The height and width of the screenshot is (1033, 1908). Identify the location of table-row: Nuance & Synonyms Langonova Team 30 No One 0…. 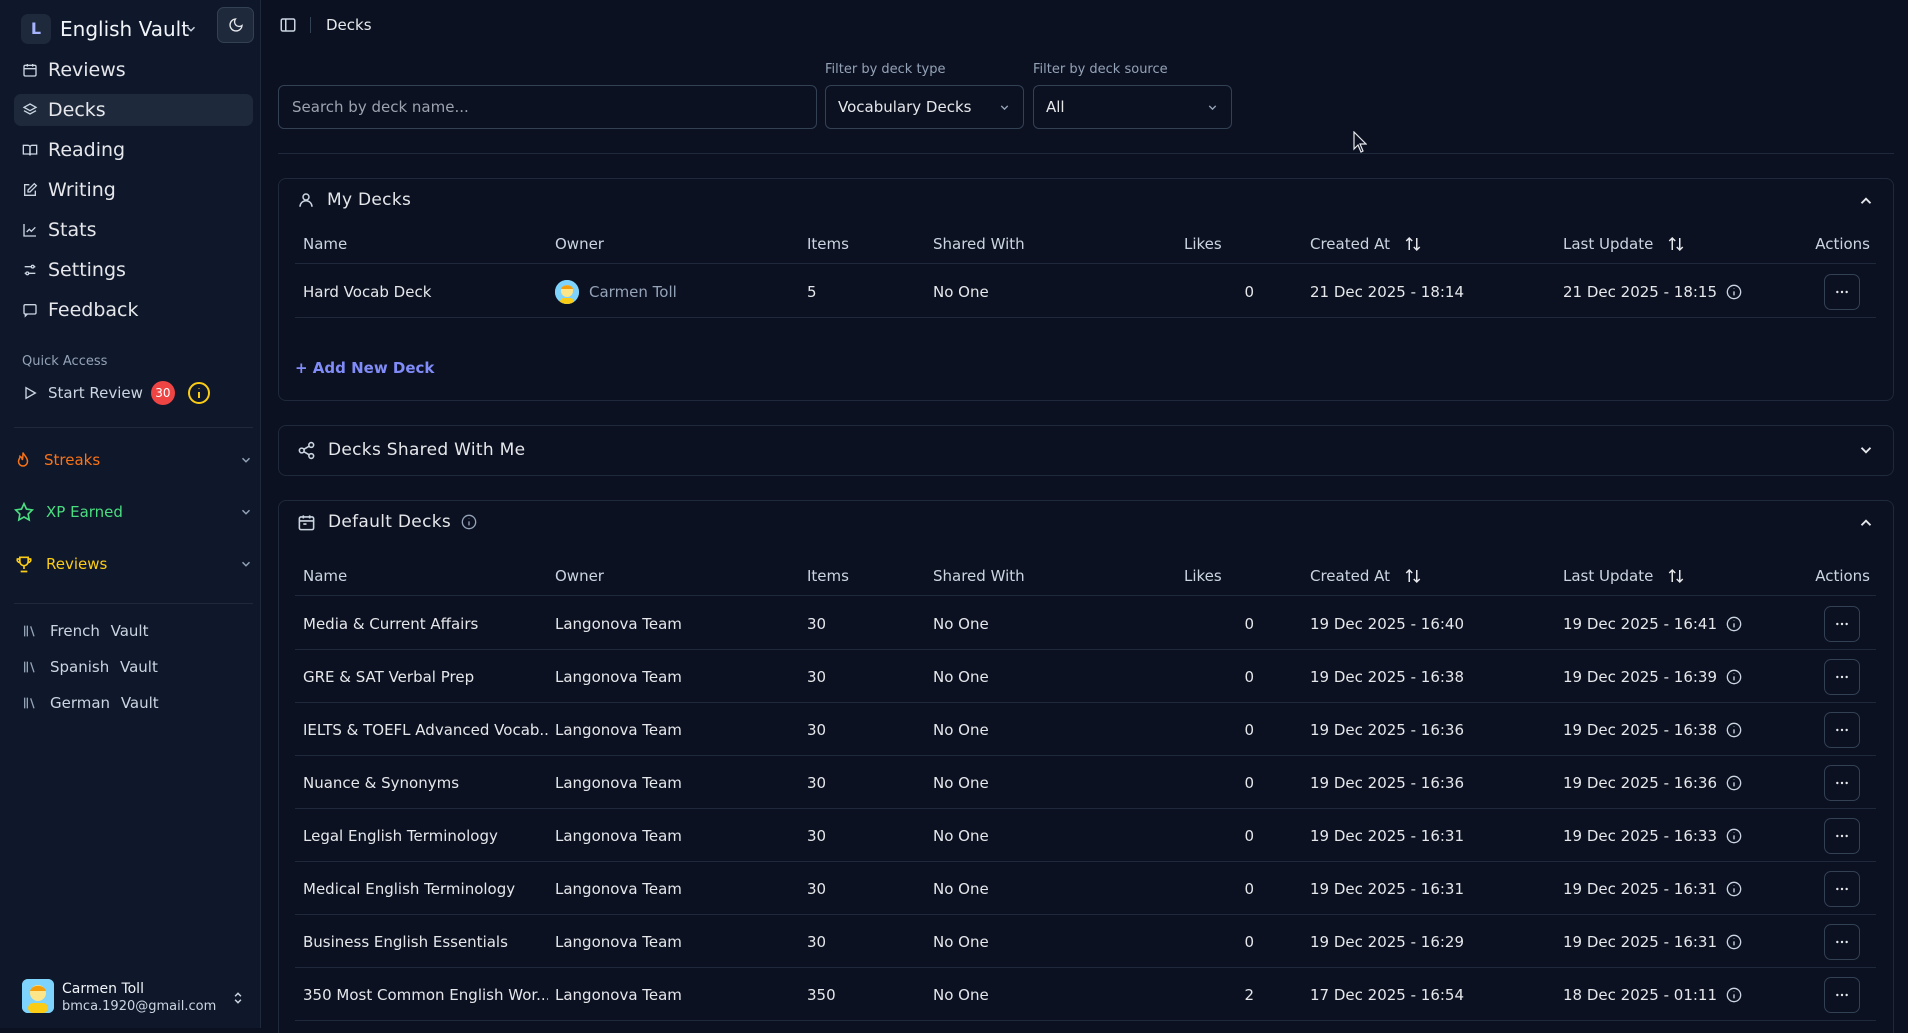
(1085, 782).